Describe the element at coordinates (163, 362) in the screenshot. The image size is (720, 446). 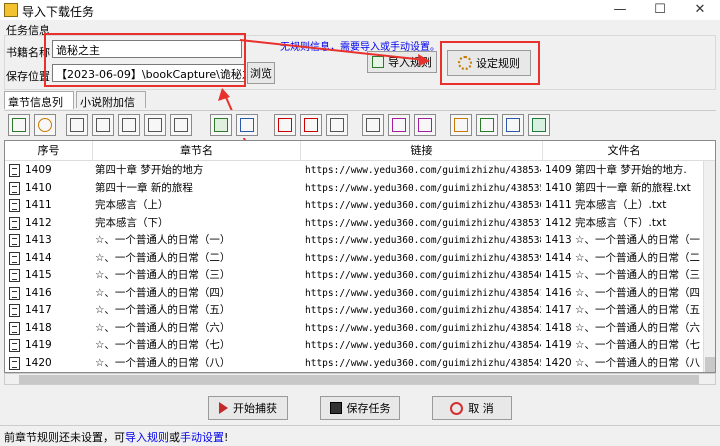
I see `cell-name: ☆、一个普通人的日常（八）` at that location.